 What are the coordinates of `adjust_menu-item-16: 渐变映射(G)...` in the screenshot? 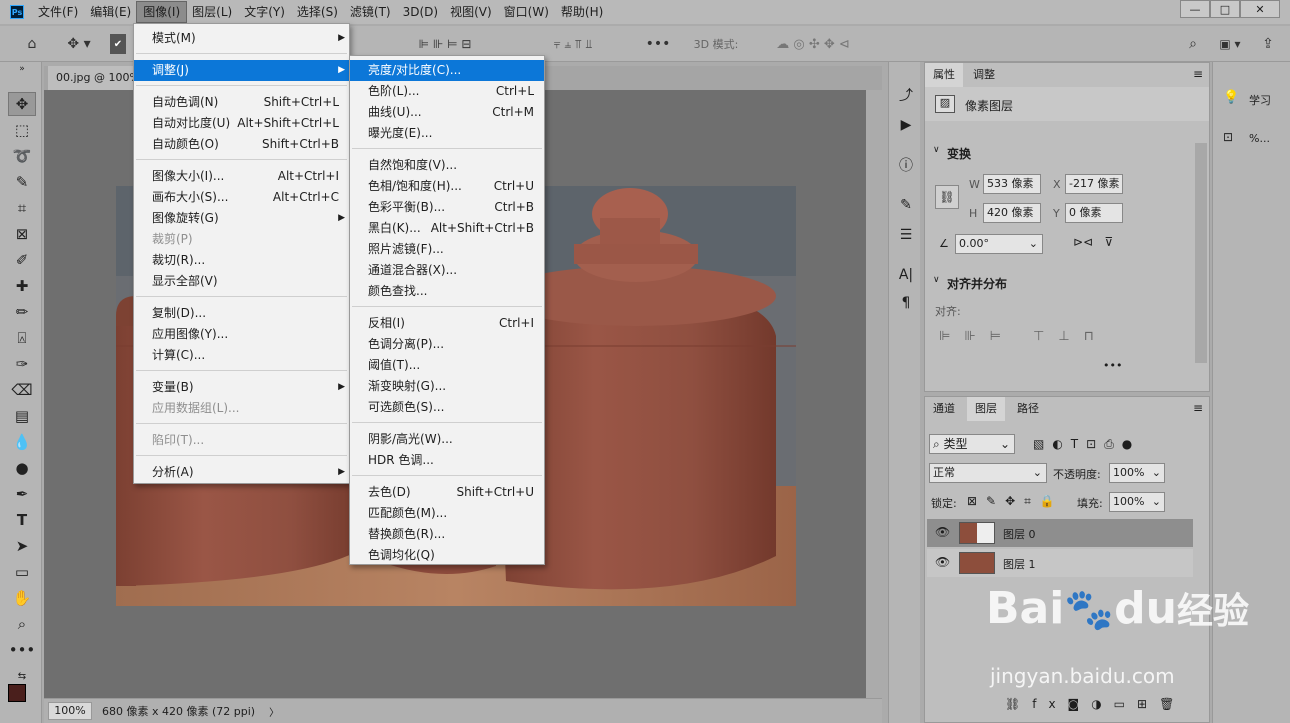 It's located at (447, 386).